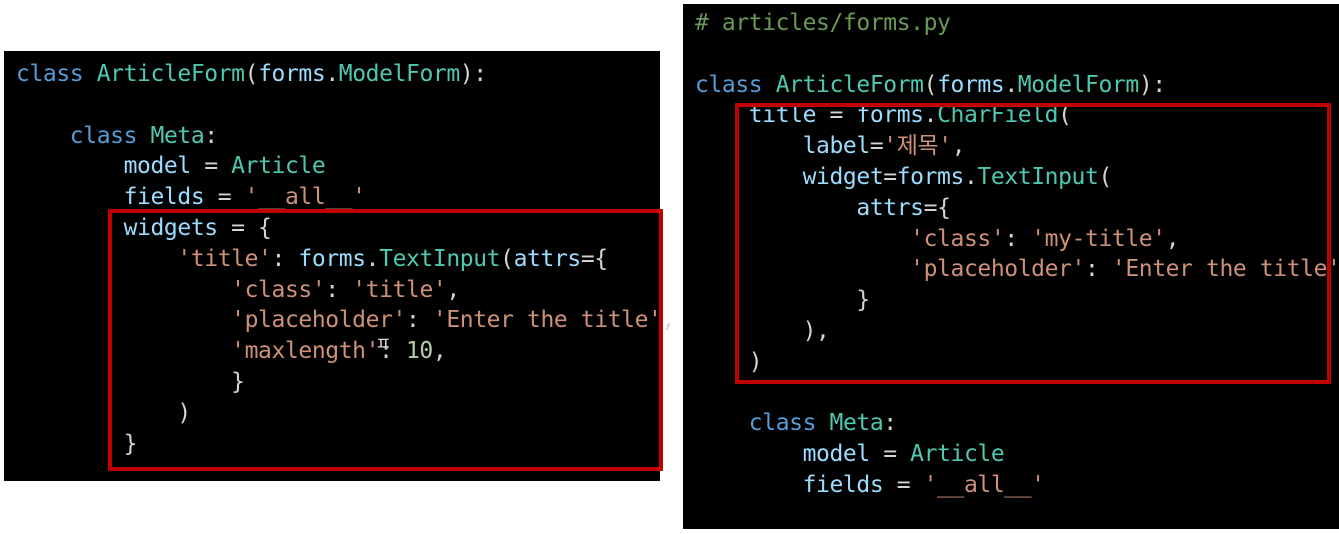  Describe the element at coordinates (547, 320) in the screenshot. I see `code-token: 'Enter the title'` at that location.